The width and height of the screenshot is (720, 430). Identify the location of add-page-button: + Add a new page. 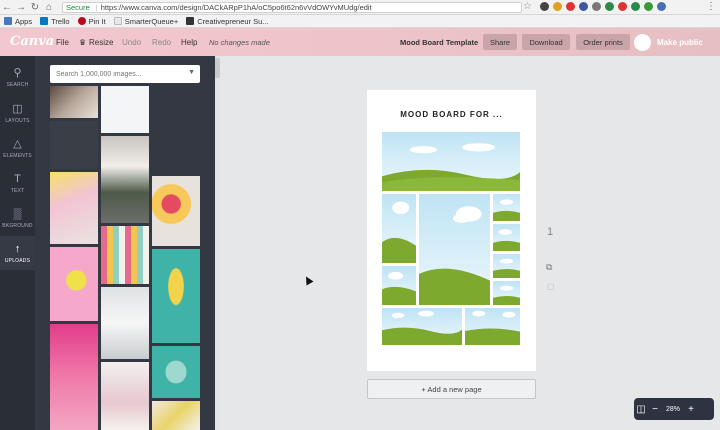
(451, 389).